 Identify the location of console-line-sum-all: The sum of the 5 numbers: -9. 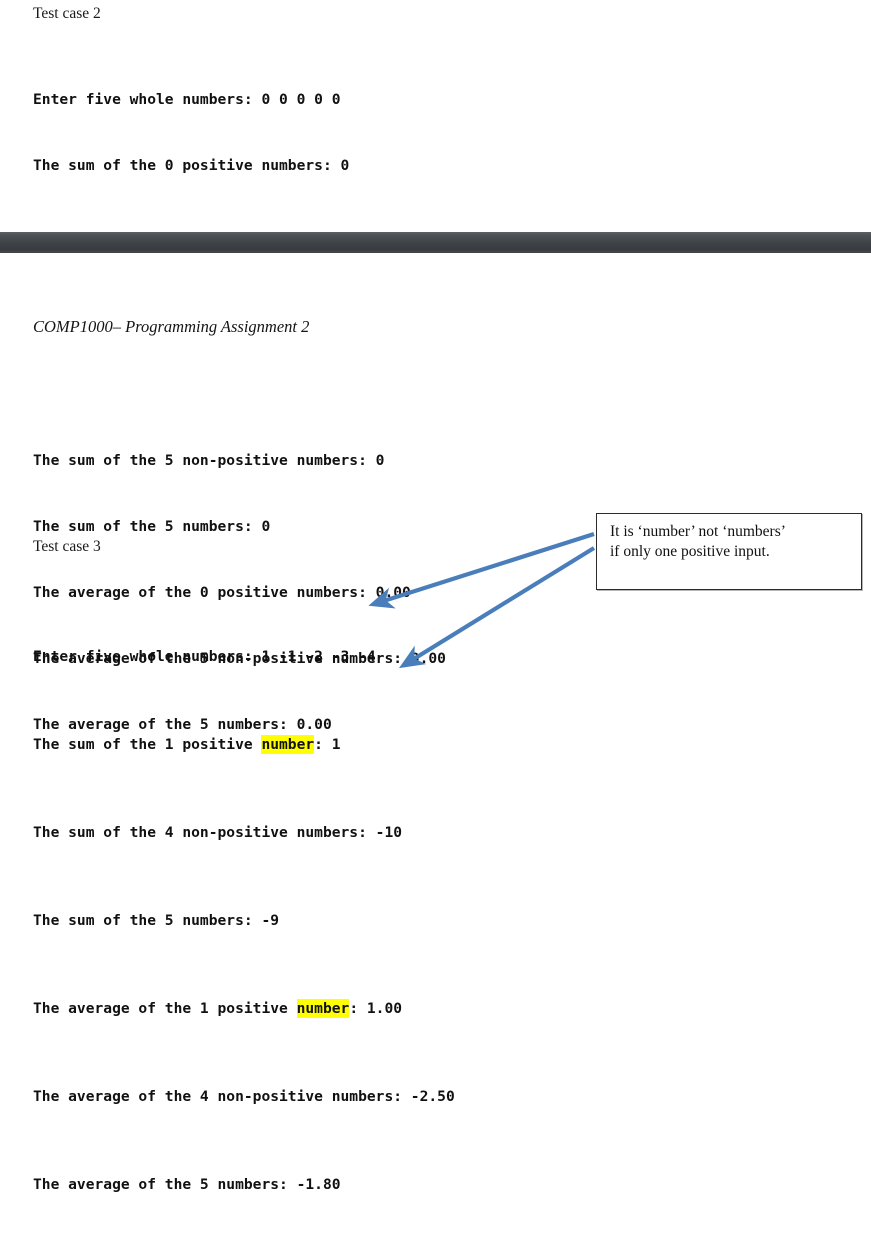
(156, 920).